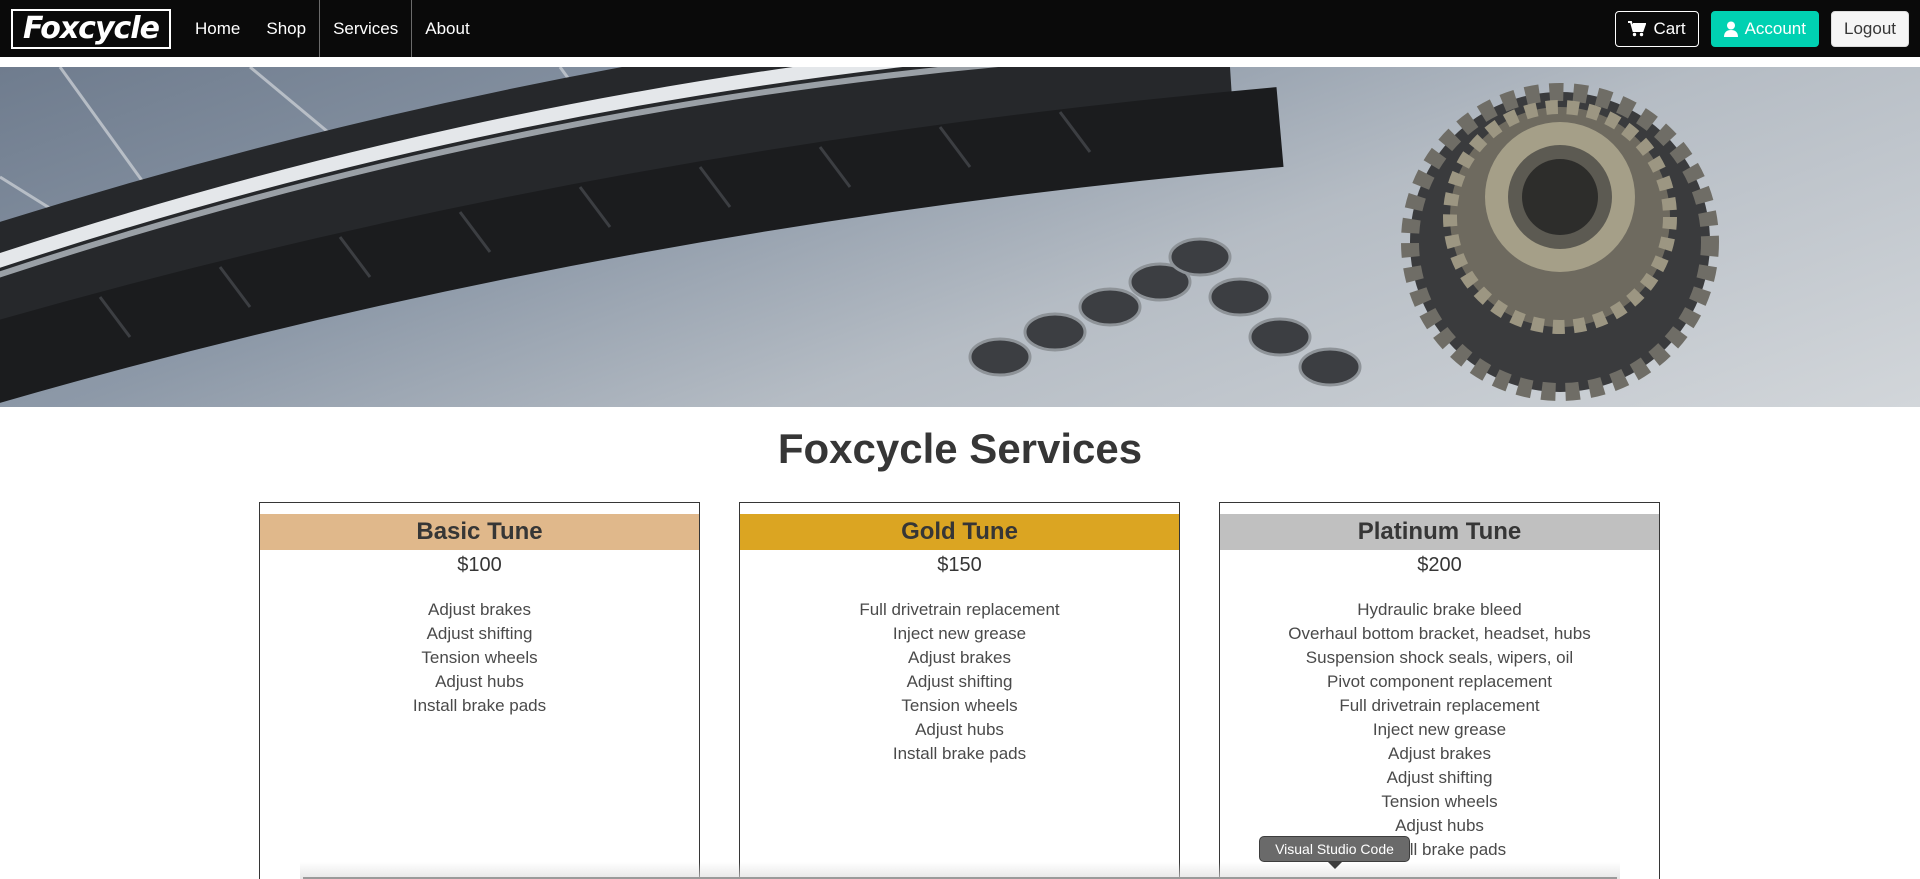 Image resolution: width=1920 pixels, height=879 pixels. Describe the element at coordinates (1730, 29) in the screenshot. I see `user-icon` at that location.